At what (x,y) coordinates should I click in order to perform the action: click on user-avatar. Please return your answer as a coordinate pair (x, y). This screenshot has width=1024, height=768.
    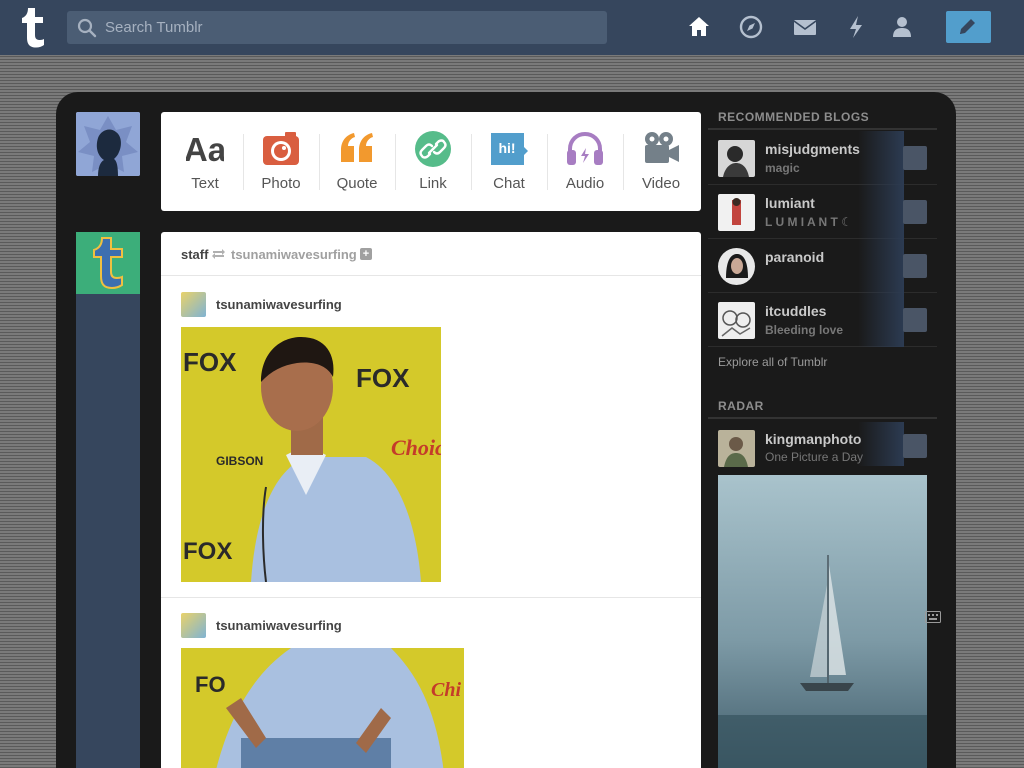
    Looking at the image, I should click on (108, 144).